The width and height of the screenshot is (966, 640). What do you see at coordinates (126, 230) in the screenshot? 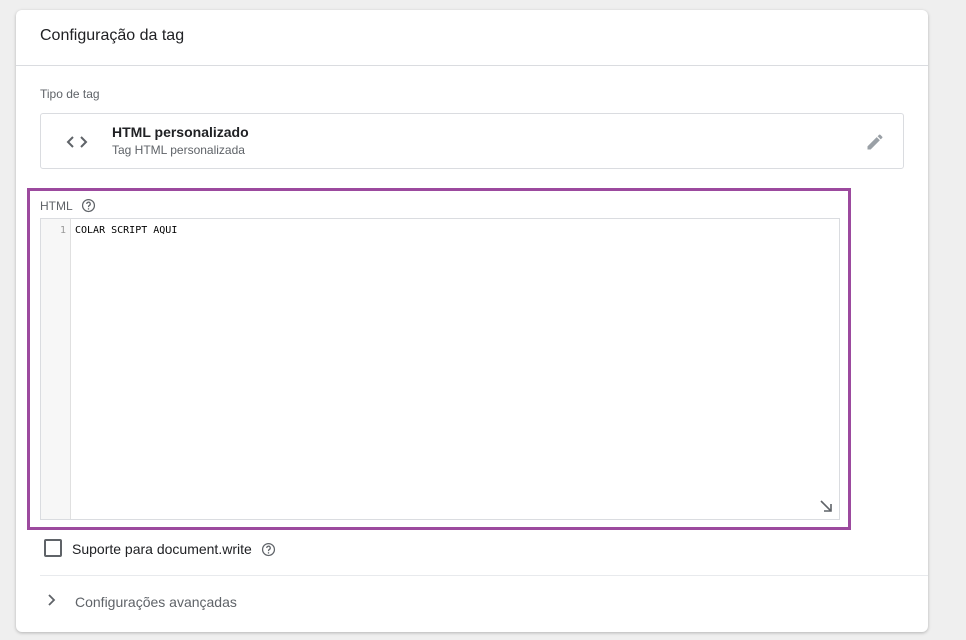
I see `code-line: COLAR SCRIPT AQUI` at bounding box center [126, 230].